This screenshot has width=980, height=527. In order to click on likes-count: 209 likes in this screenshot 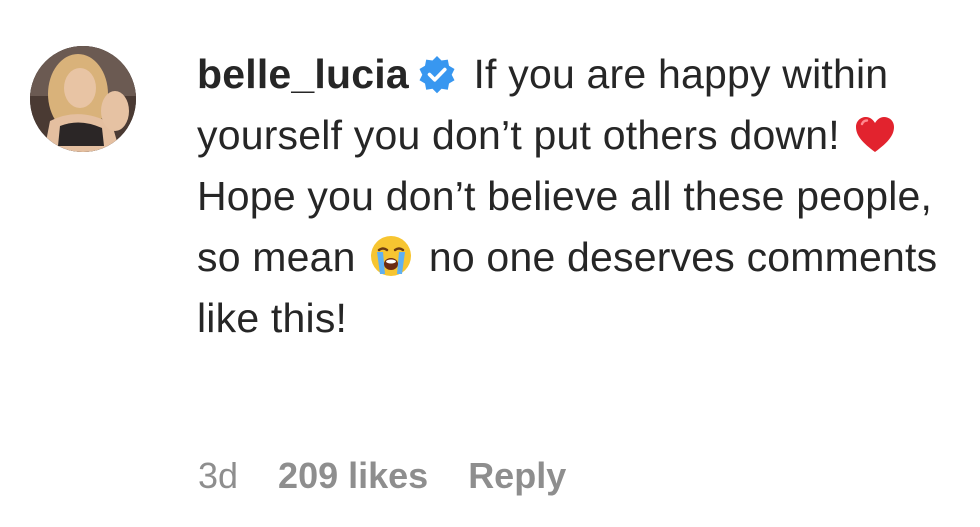, I will do `click(353, 476)`.